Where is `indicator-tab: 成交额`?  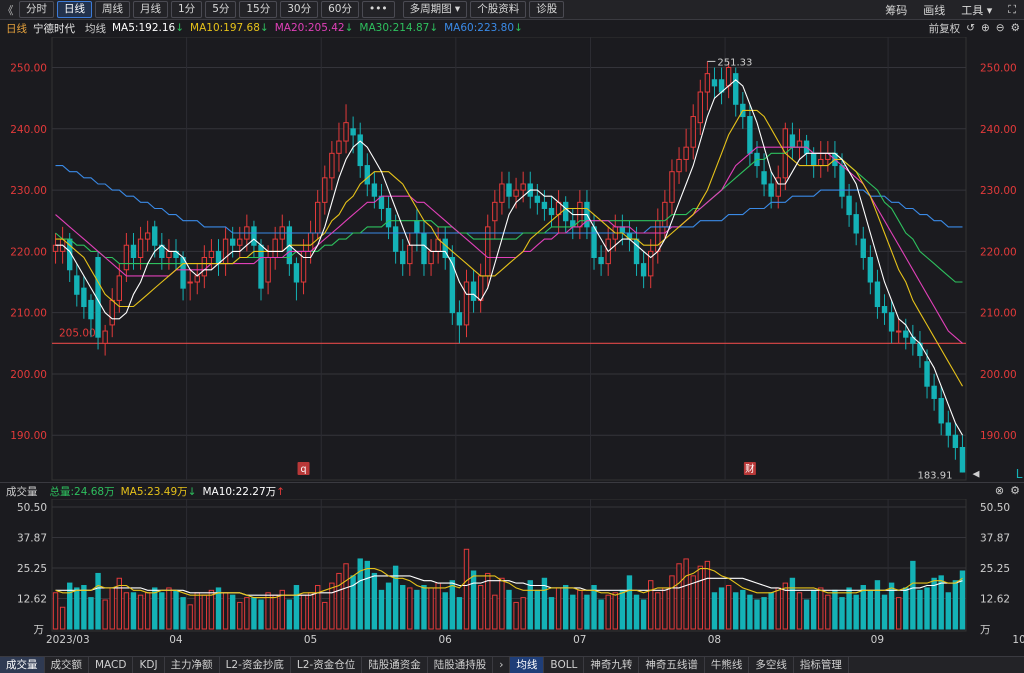
indicator-tab: 成交额 is located at coordinates (67, 665).